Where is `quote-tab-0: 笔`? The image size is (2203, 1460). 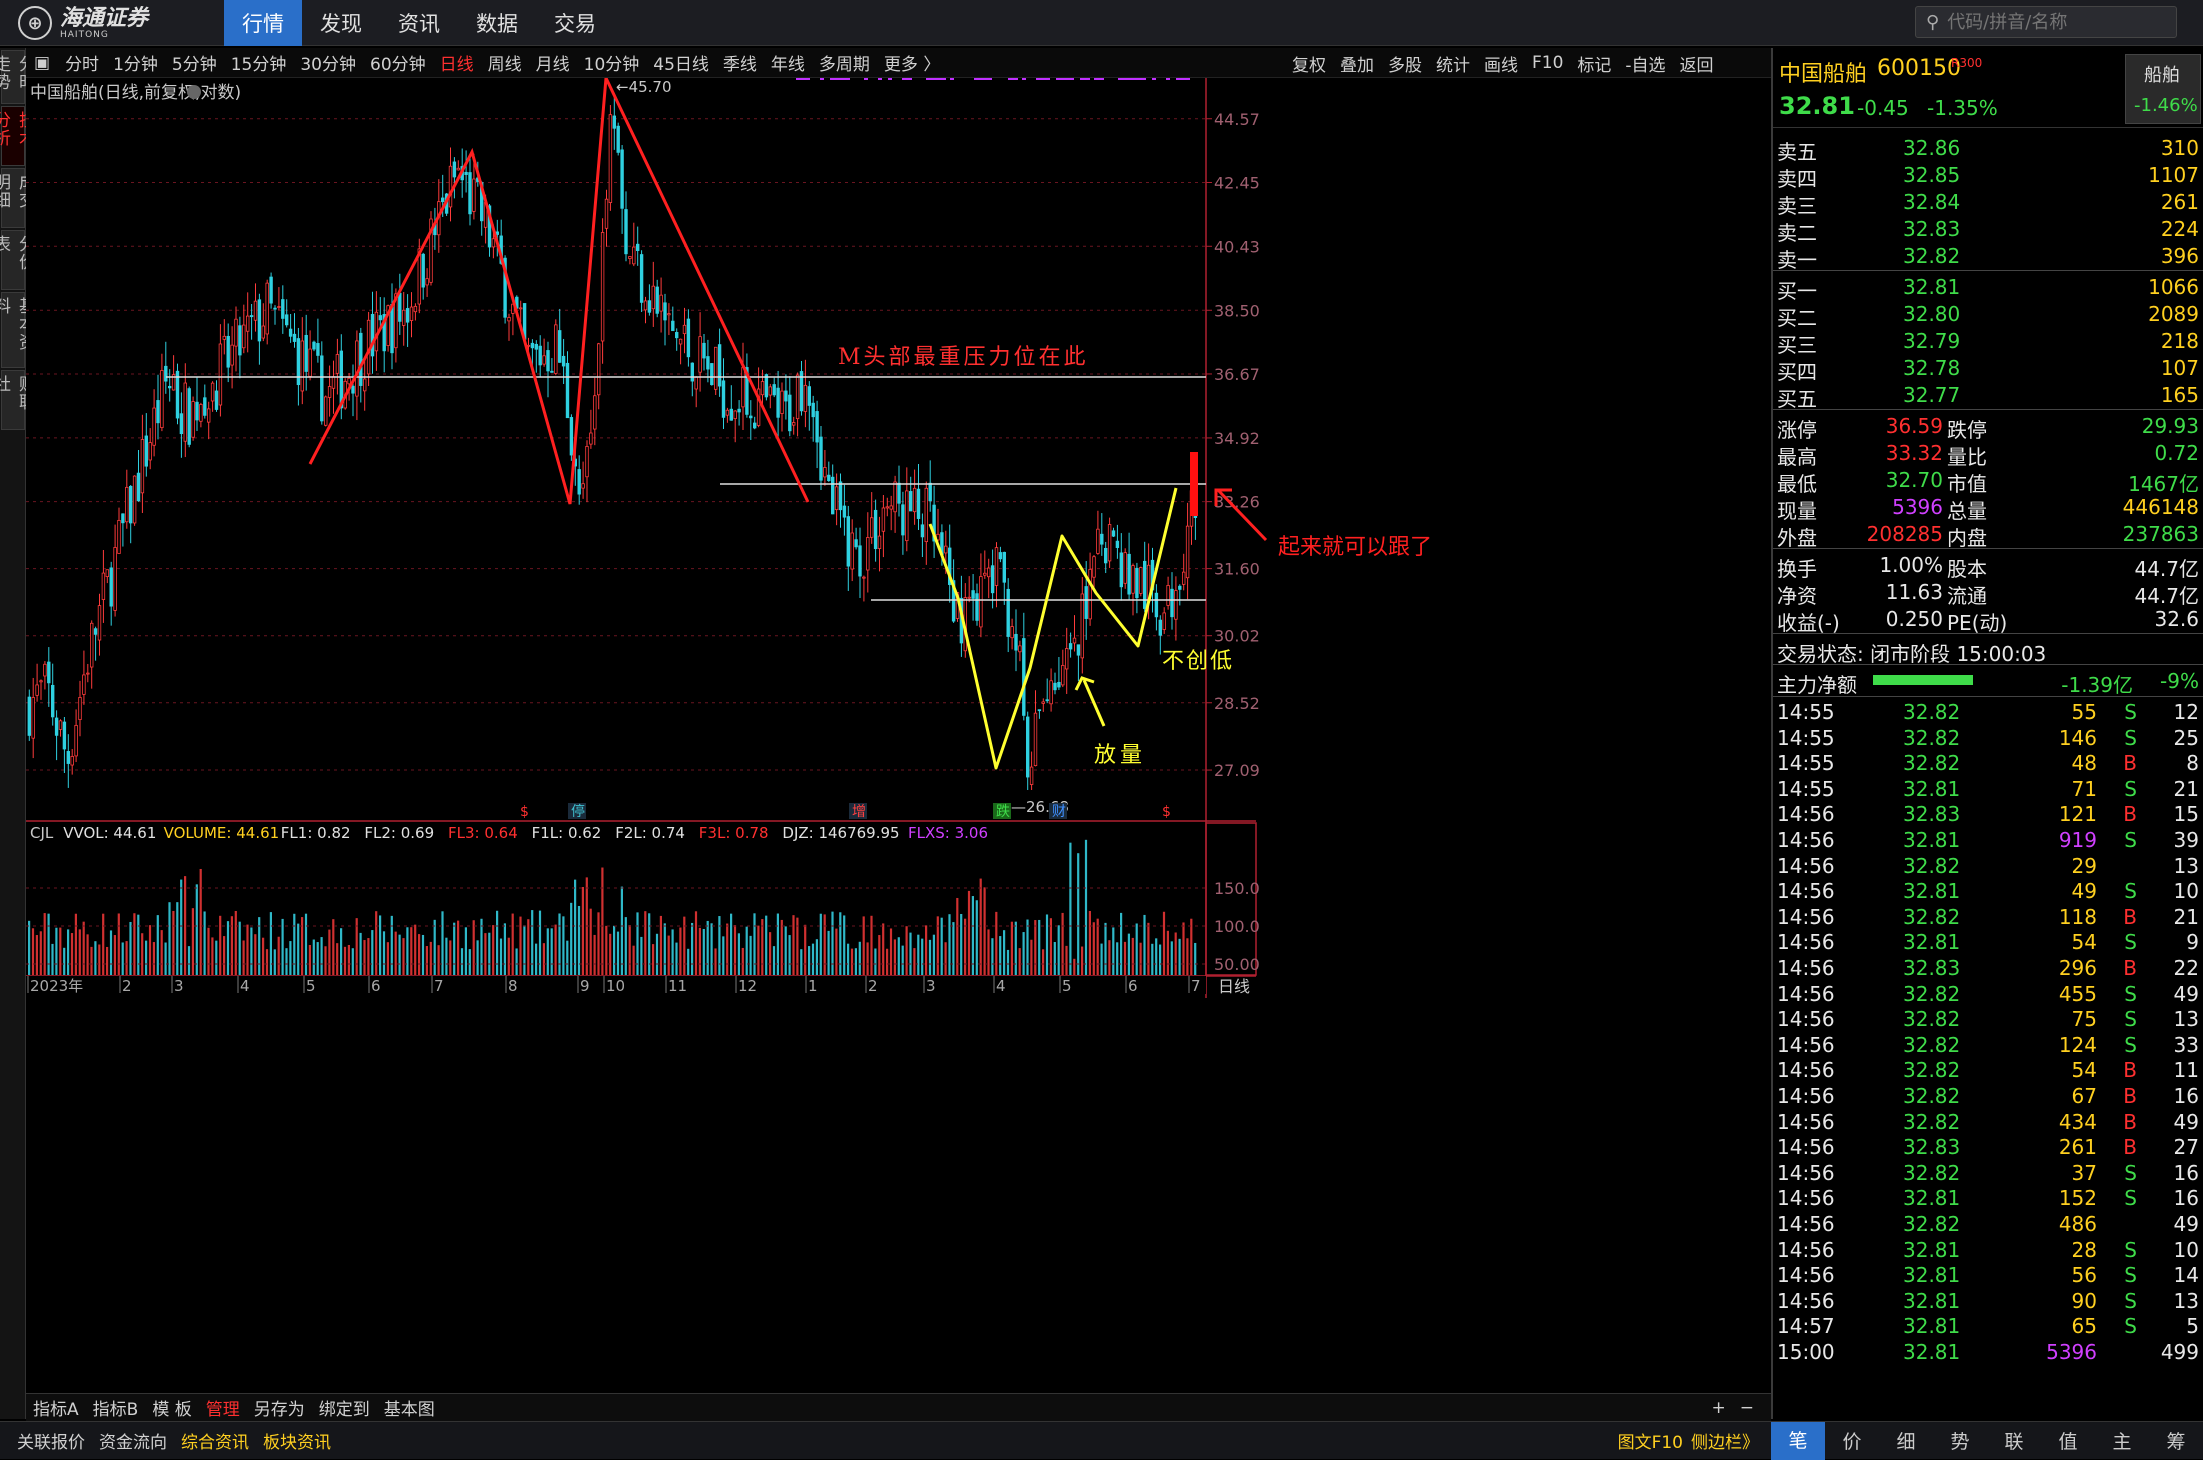
quote-tab-0: 笔 is located at coordinates (1798, 1440).